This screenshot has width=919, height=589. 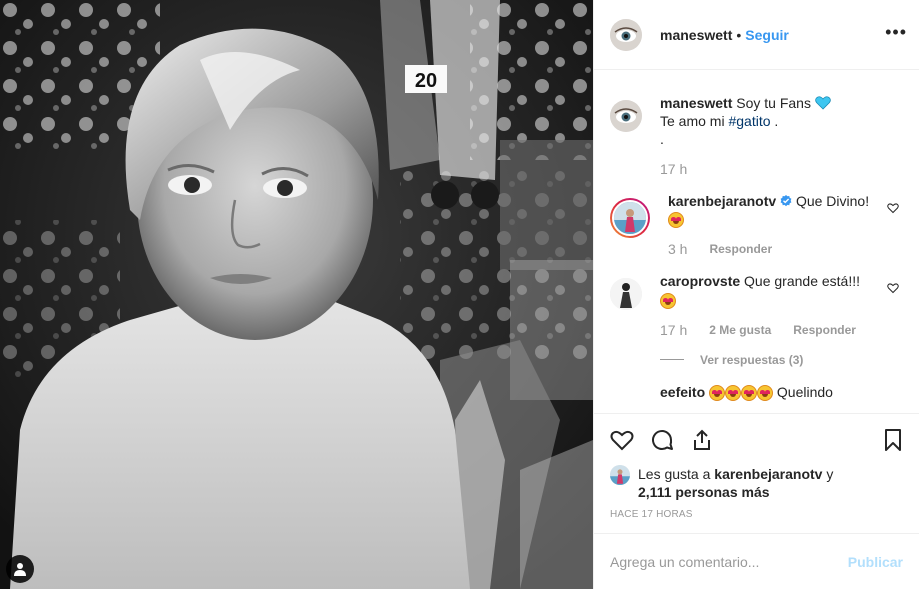 What do you see at coordinates (771, 169) in the screenshot?
I see `caption-meta: 17 h` at bounding box center [771, 169].